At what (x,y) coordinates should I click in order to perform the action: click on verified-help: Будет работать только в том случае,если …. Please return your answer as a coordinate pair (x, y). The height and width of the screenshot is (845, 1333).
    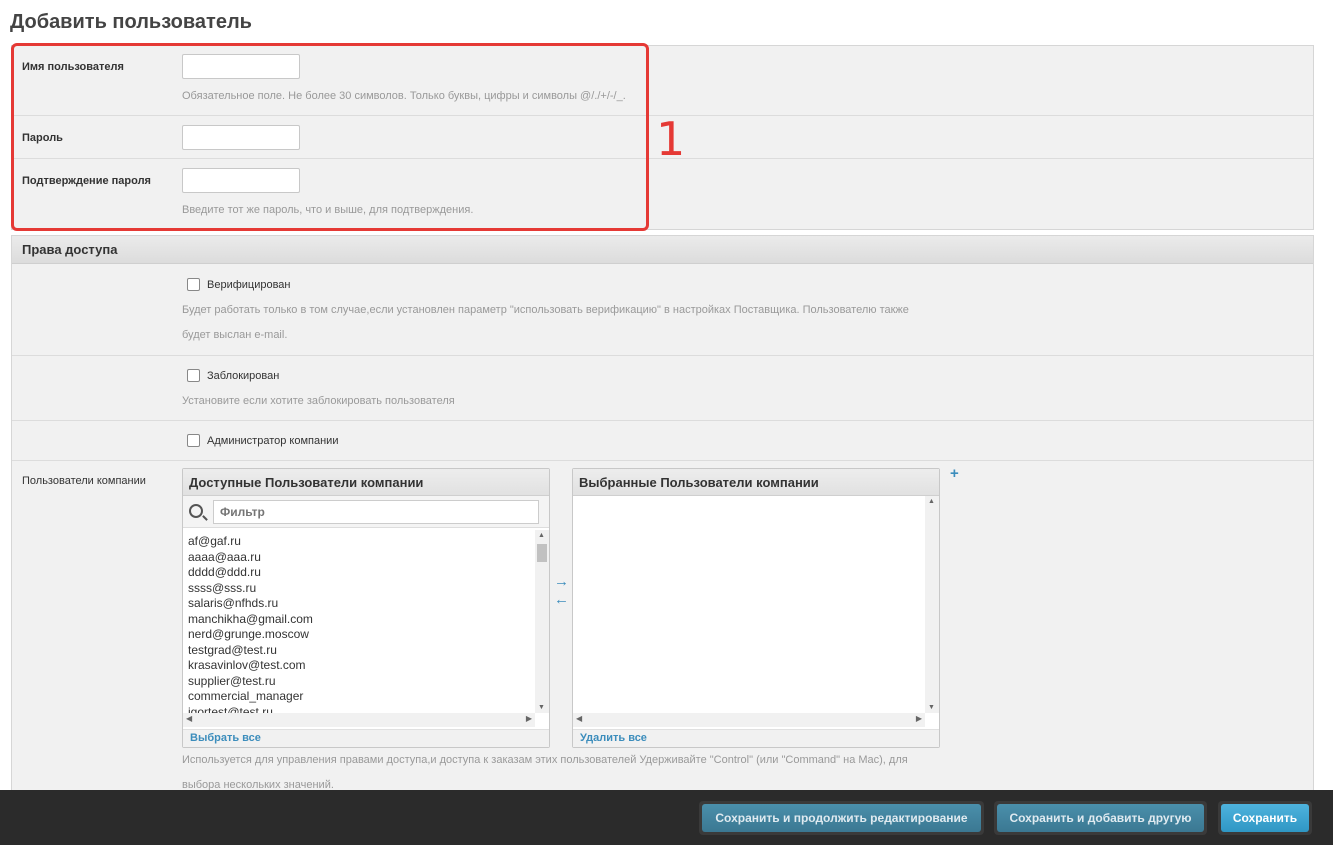
    Looking at the image, I should click on (545, 310).